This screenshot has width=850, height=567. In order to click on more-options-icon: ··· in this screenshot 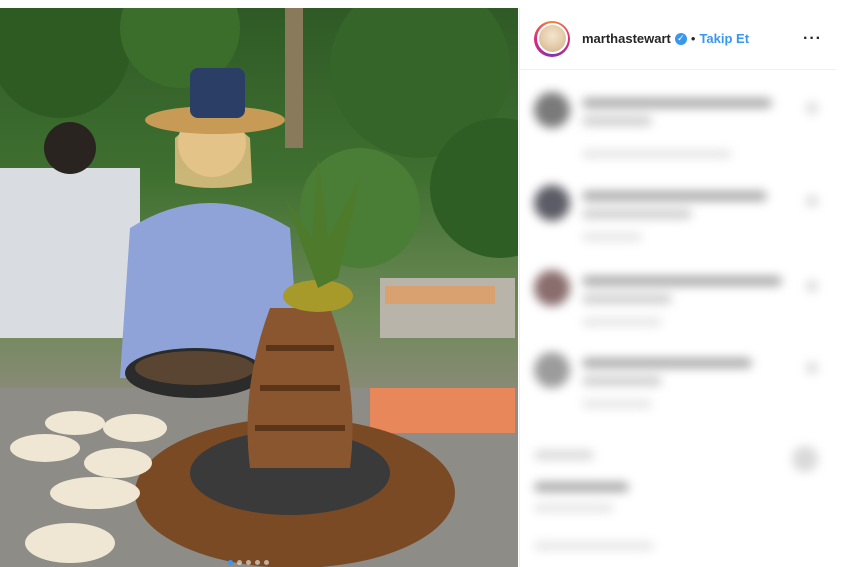, I will do `click(812, 39)`.